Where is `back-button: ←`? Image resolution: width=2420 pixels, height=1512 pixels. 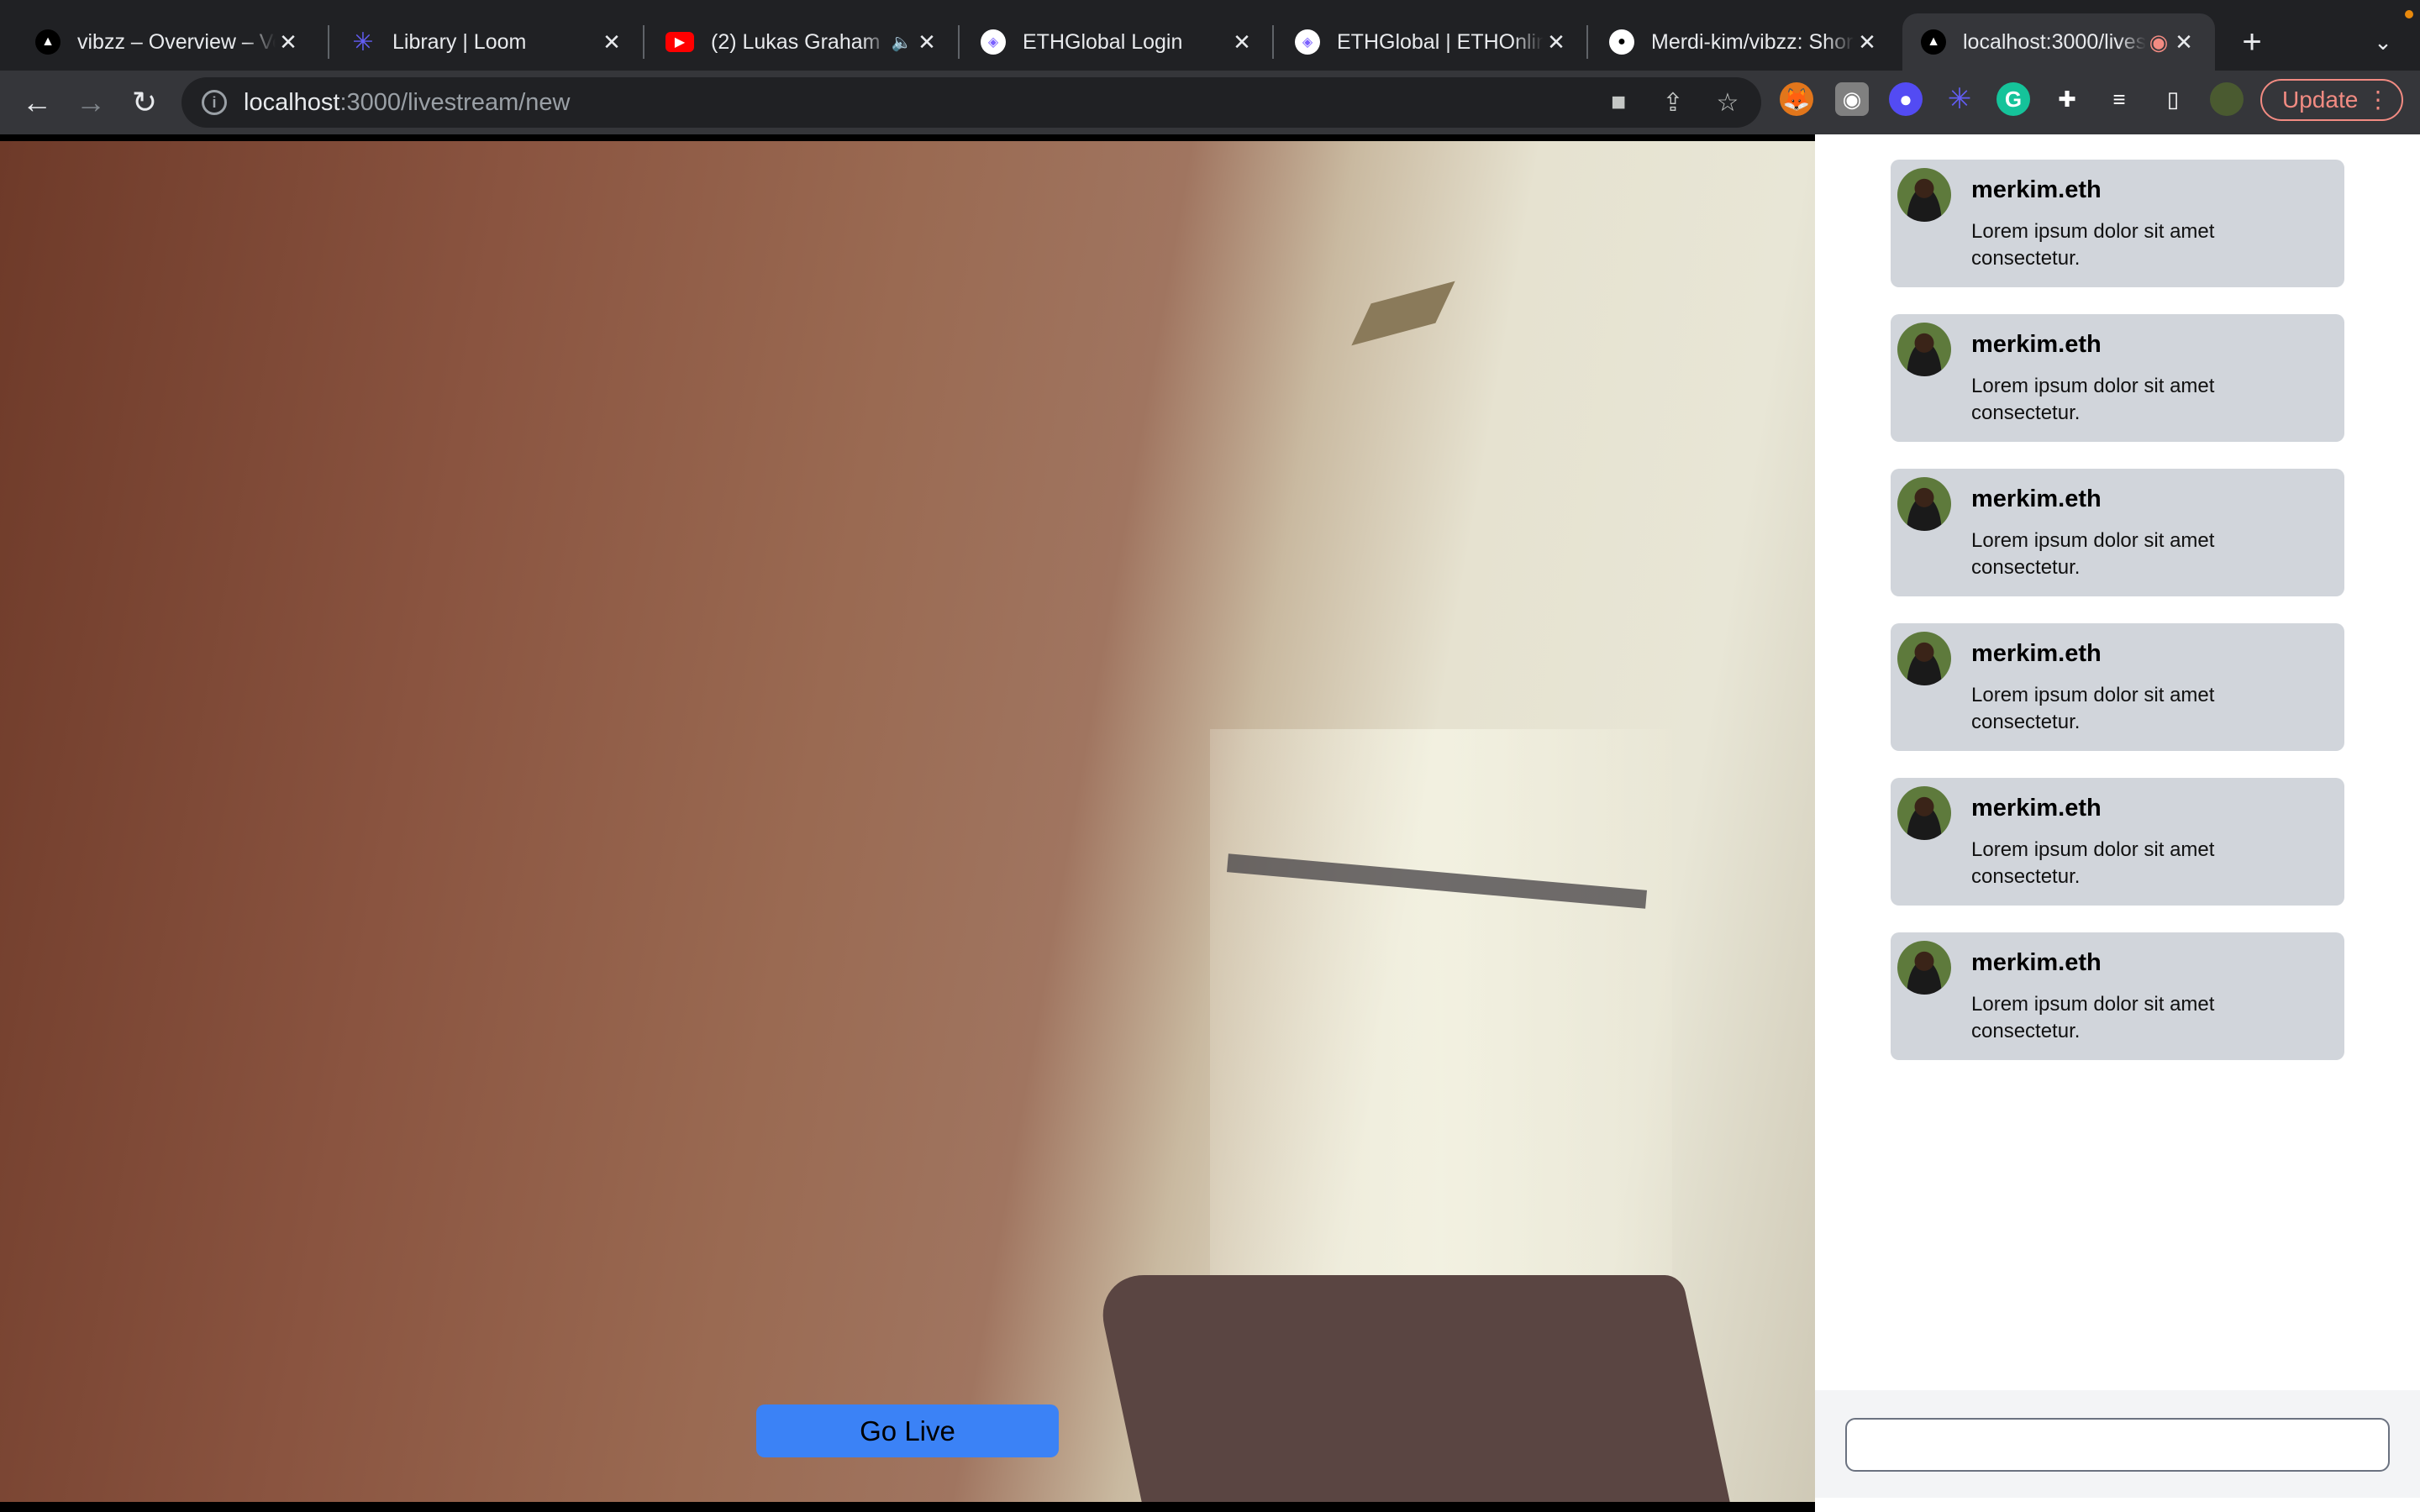 back-button: ← is located at coordinates (37, 102).